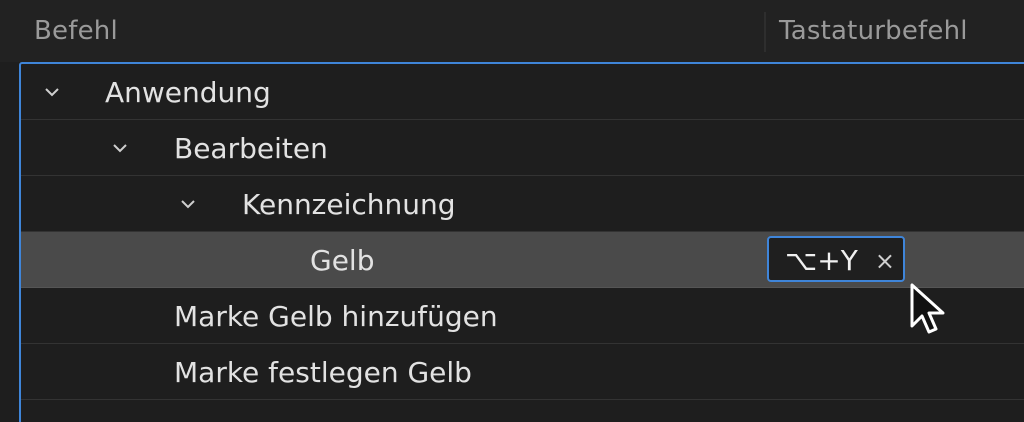  I want to click on tree-row-kennzeichnung: Kennzeichnung, so click(522, 204).